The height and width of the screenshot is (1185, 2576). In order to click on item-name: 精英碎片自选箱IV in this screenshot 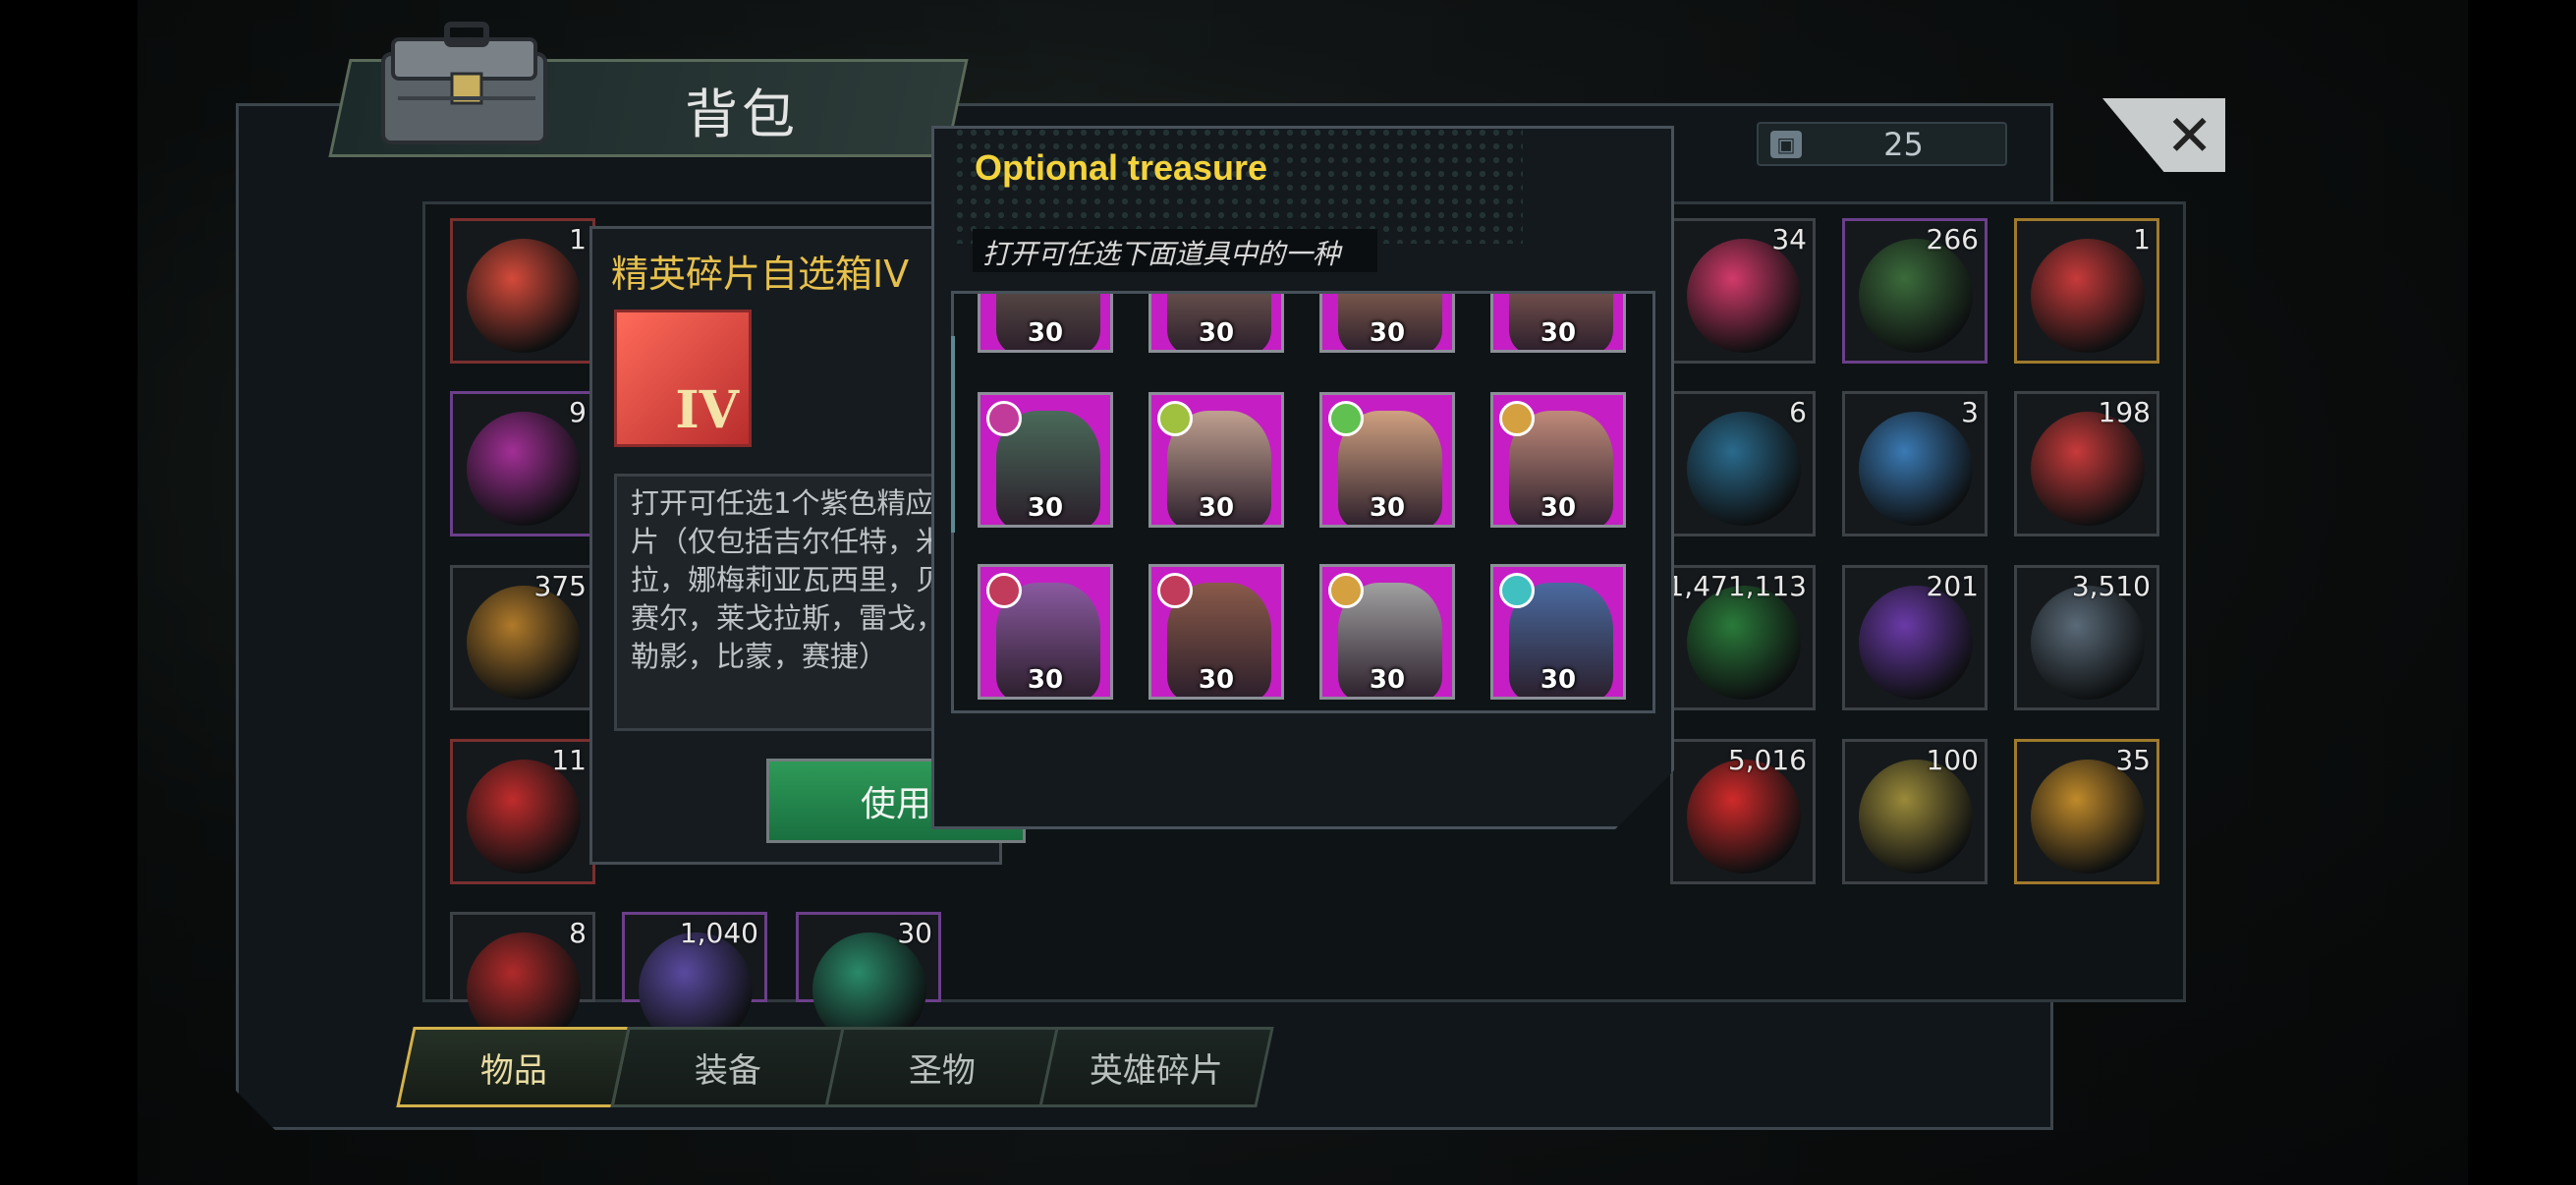, I will do `click(760, 275)`.